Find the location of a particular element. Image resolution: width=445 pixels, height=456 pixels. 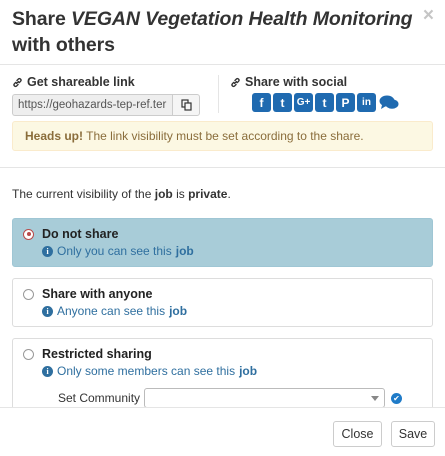

community-row: Set Community ✔ is located at coordinates (240, 398).